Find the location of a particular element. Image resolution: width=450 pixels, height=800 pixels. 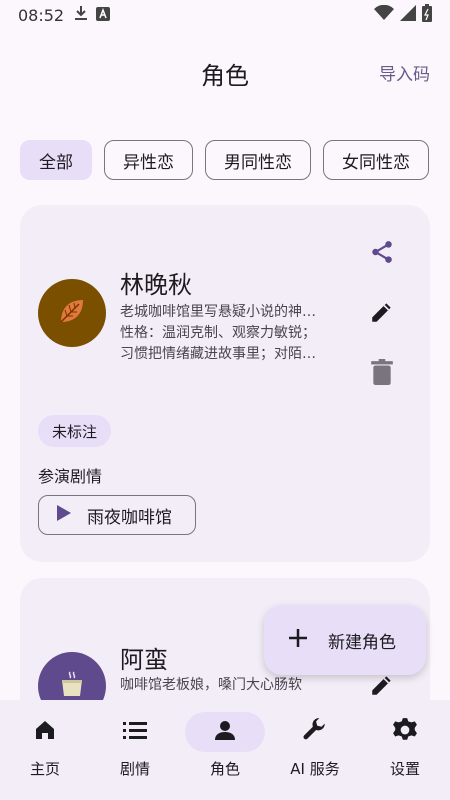

status-badge: 未标注 is located at coordinates (75, 431).